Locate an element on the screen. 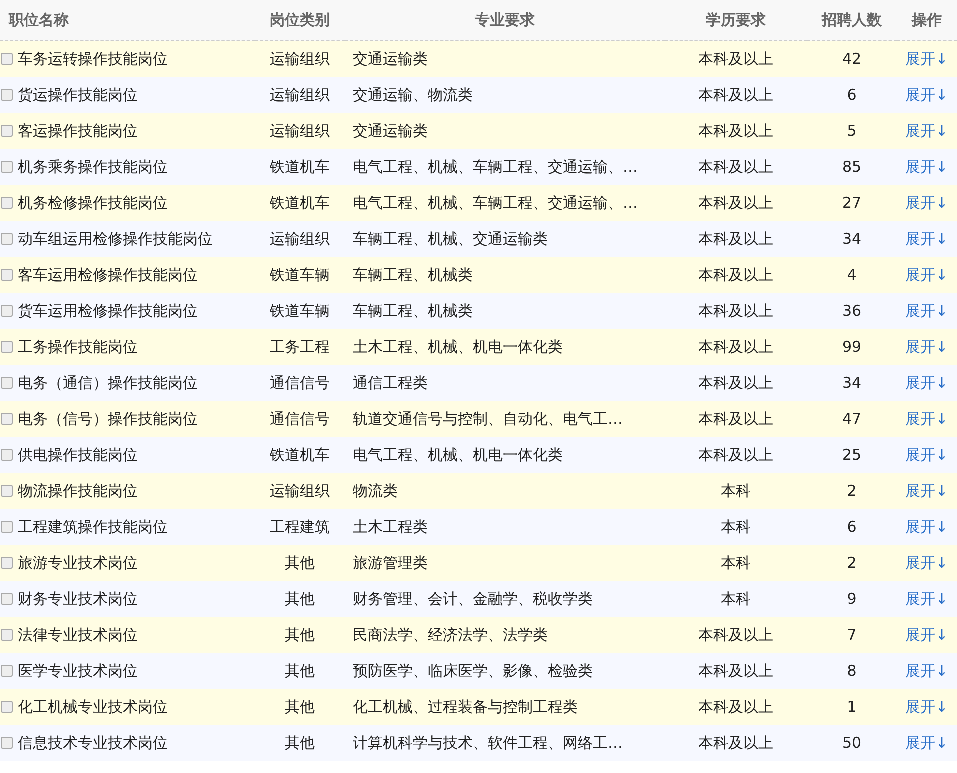 The height and width of the screenshot is (773, 957). table-cell: 47 is located at coordinates (852, 419).